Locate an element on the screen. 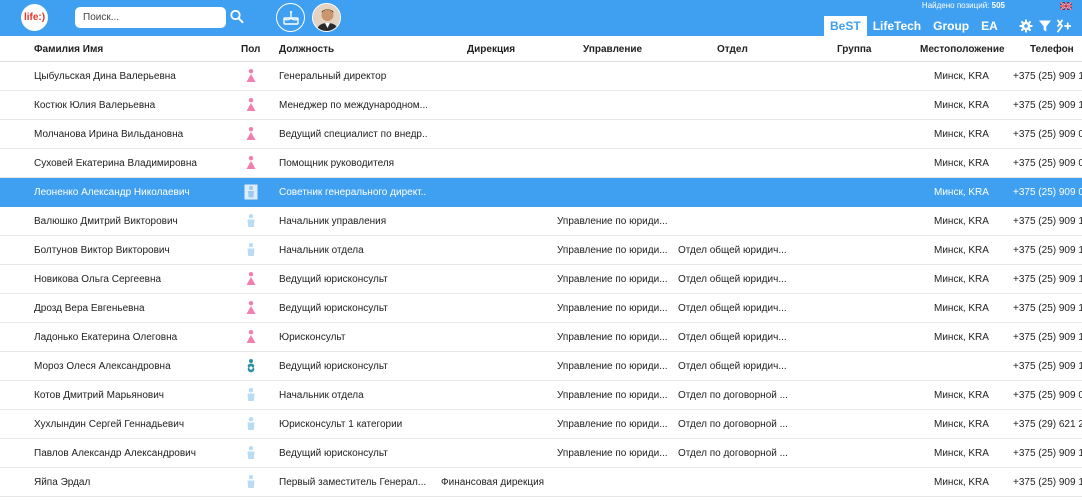  search-icon is located at coordinates (237, 17).